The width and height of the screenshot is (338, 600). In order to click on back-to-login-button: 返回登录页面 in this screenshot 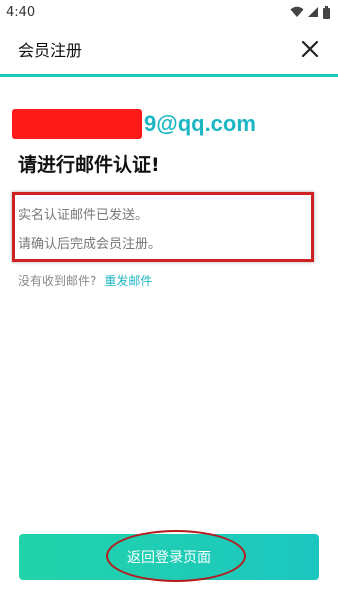, I will do `click(169, 557)`.